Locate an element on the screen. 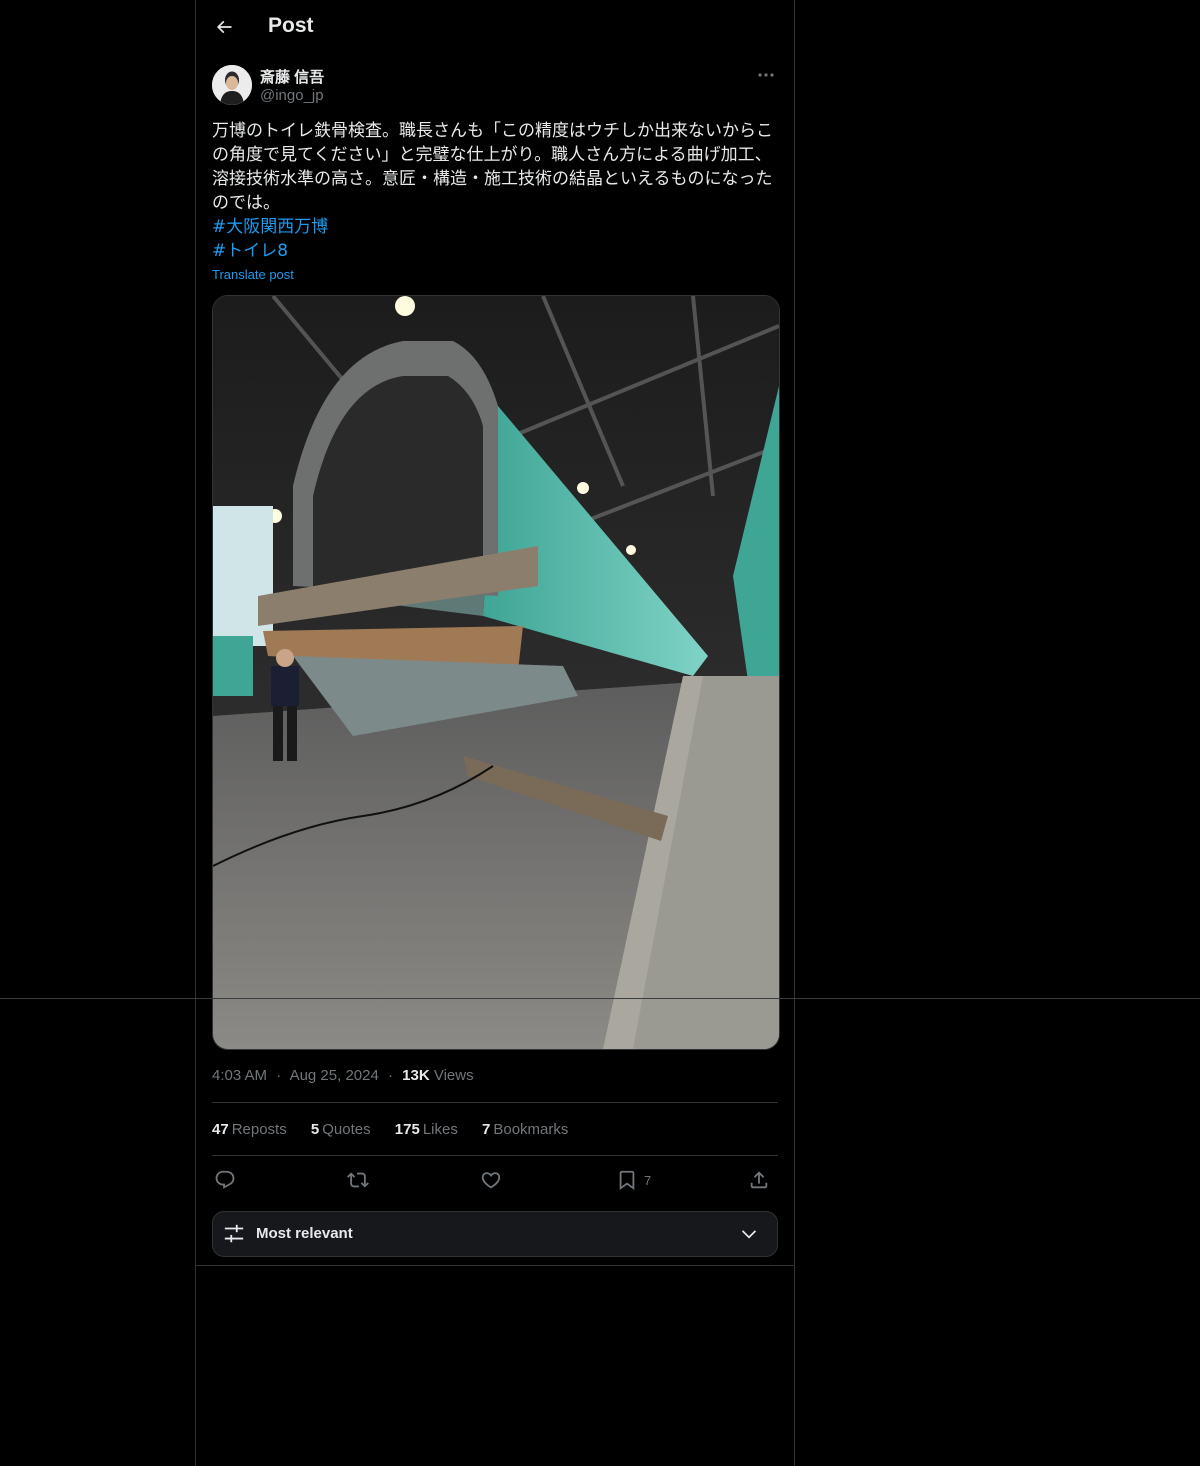  back-button is located at coordinates (224, 27).